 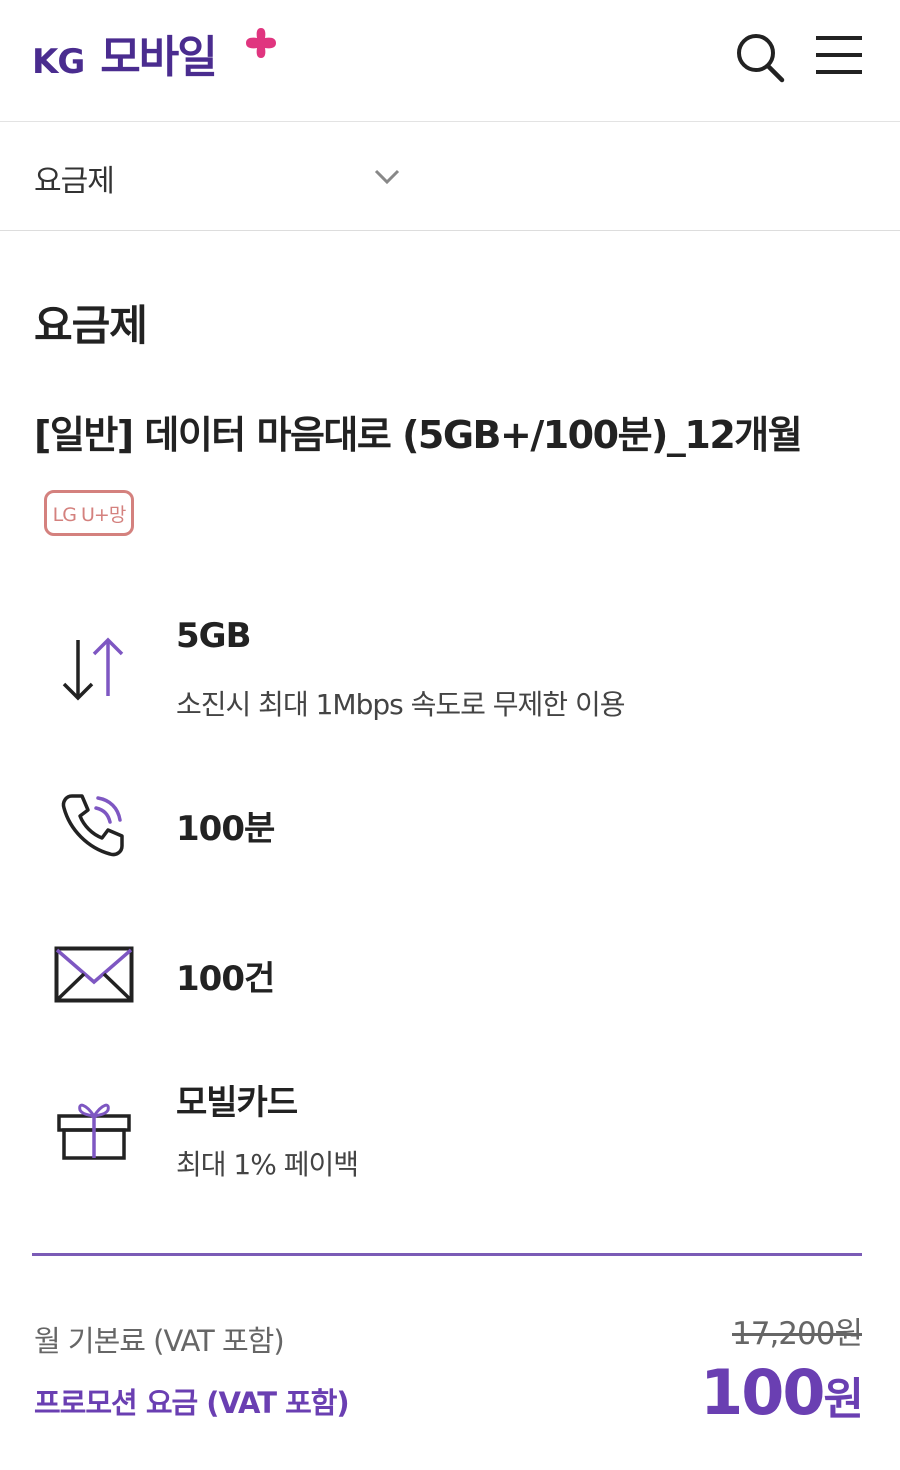 What do you see at coordinates (844, 1399) in the screenshot?
I see `promo-fee-unit: 원` at bounding box center [844, 1399].